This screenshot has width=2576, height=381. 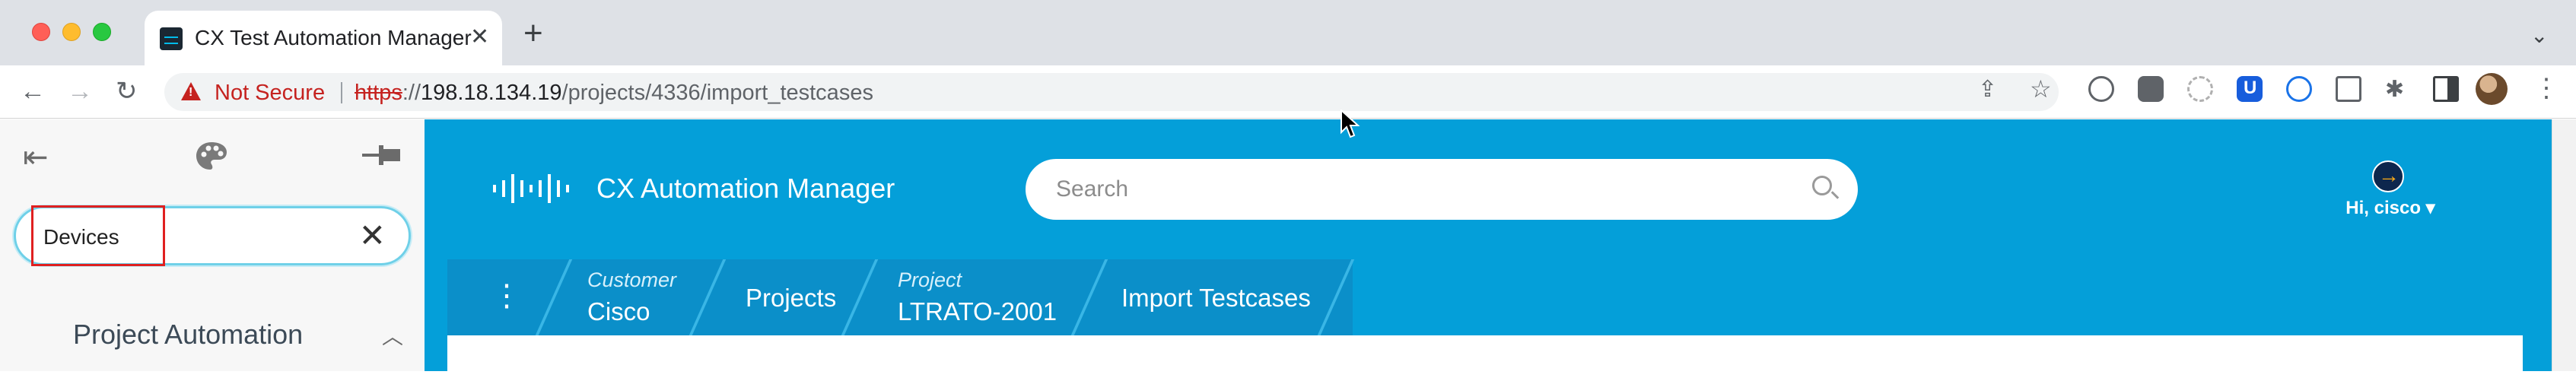 What do you see at coordinates (1988, 90) in the screenshot?
I see `share-icon: ⇪` at bounding box center [1988, 90].